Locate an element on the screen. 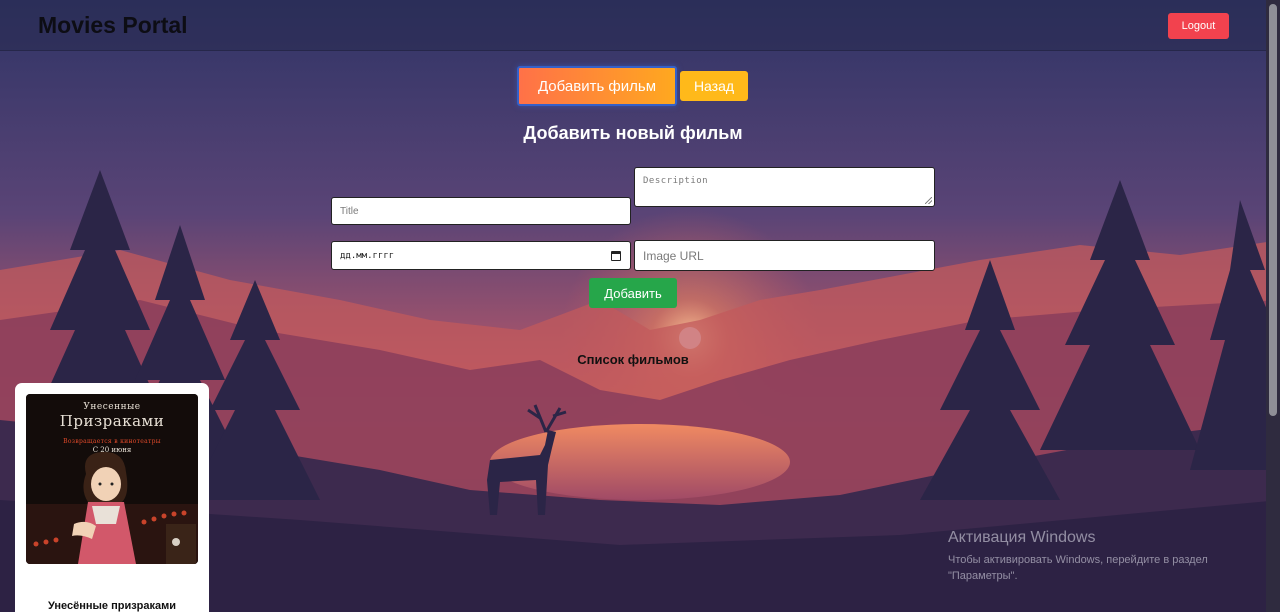 Image resolution: width=1280 pixels, height=612 pixels. description-textarea: Description is located at coordinates (784, 187).